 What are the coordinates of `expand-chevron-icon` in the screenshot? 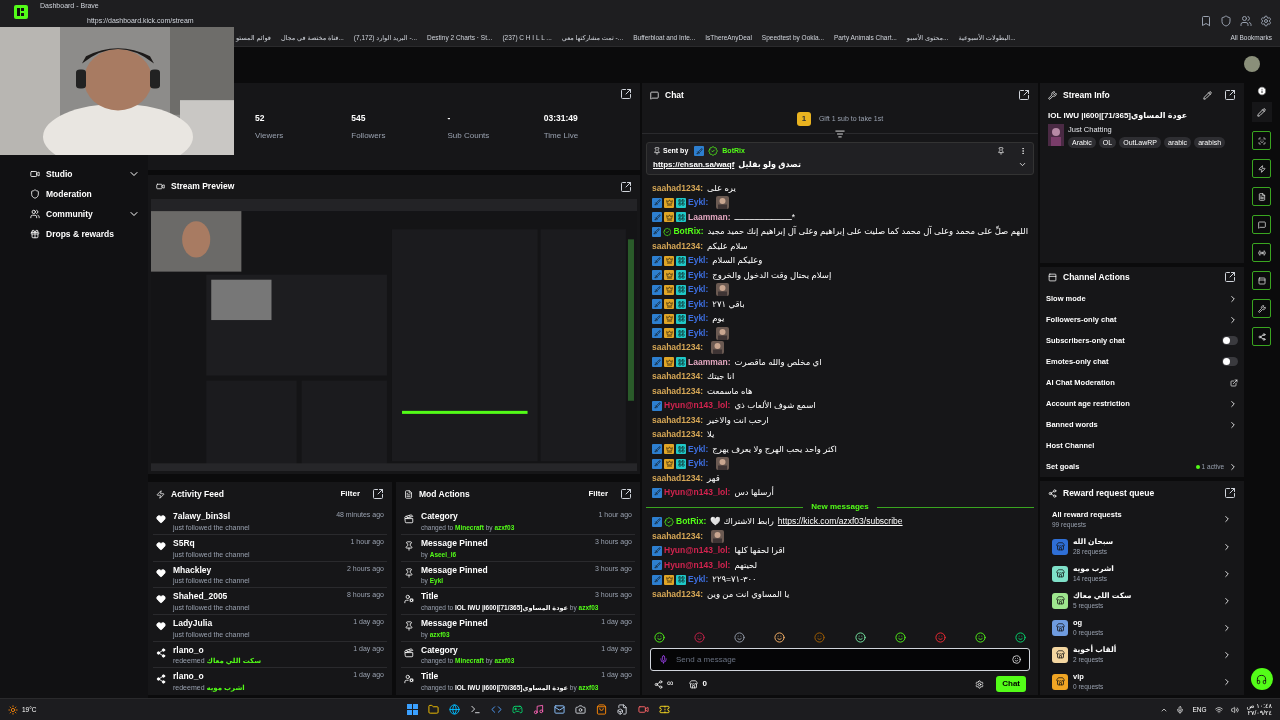 It's located at (1022, 164).